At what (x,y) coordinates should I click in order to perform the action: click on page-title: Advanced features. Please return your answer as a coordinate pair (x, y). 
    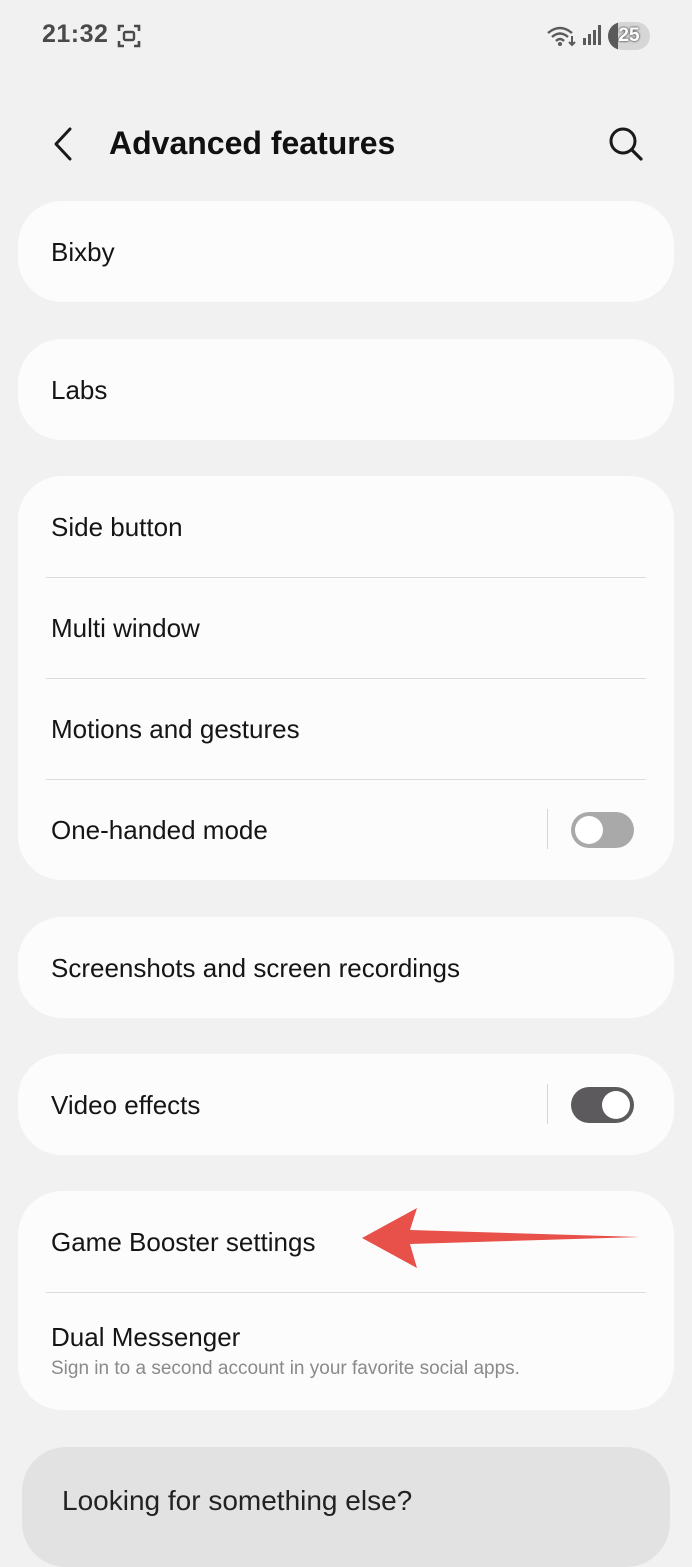
    Looking at the image, I should click on (252, 143).